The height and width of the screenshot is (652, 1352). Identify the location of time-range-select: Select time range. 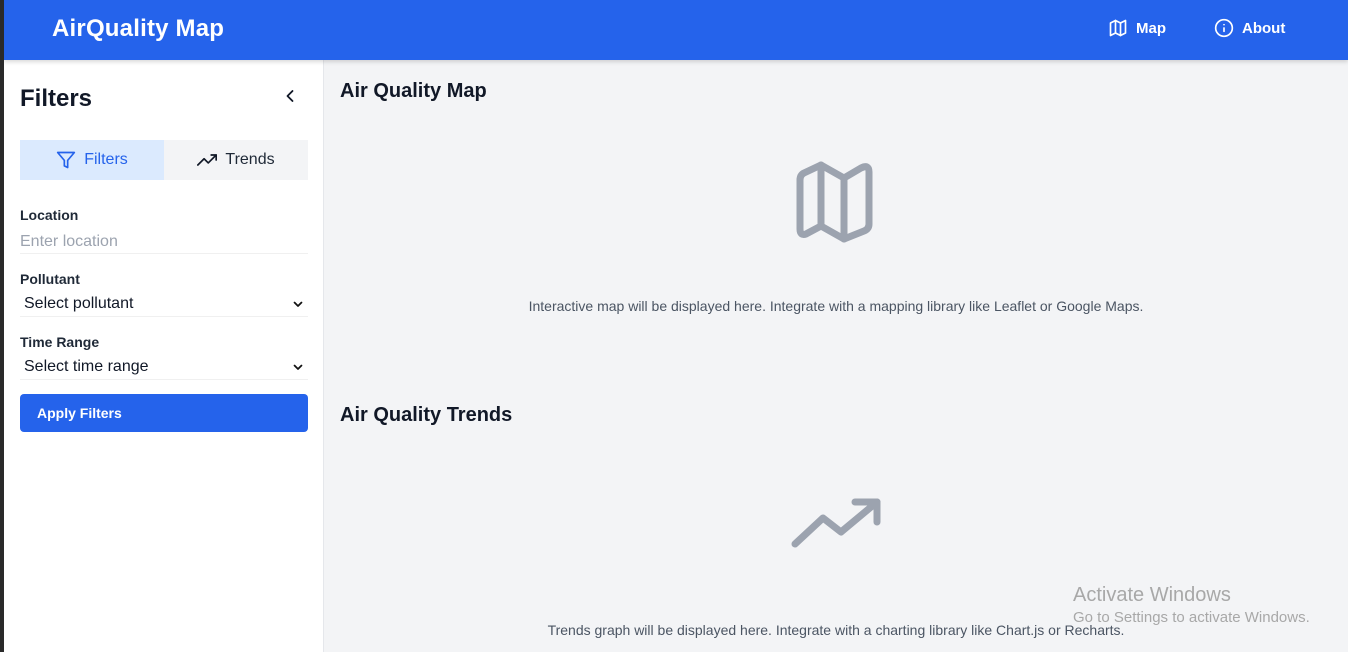
(164, 367).